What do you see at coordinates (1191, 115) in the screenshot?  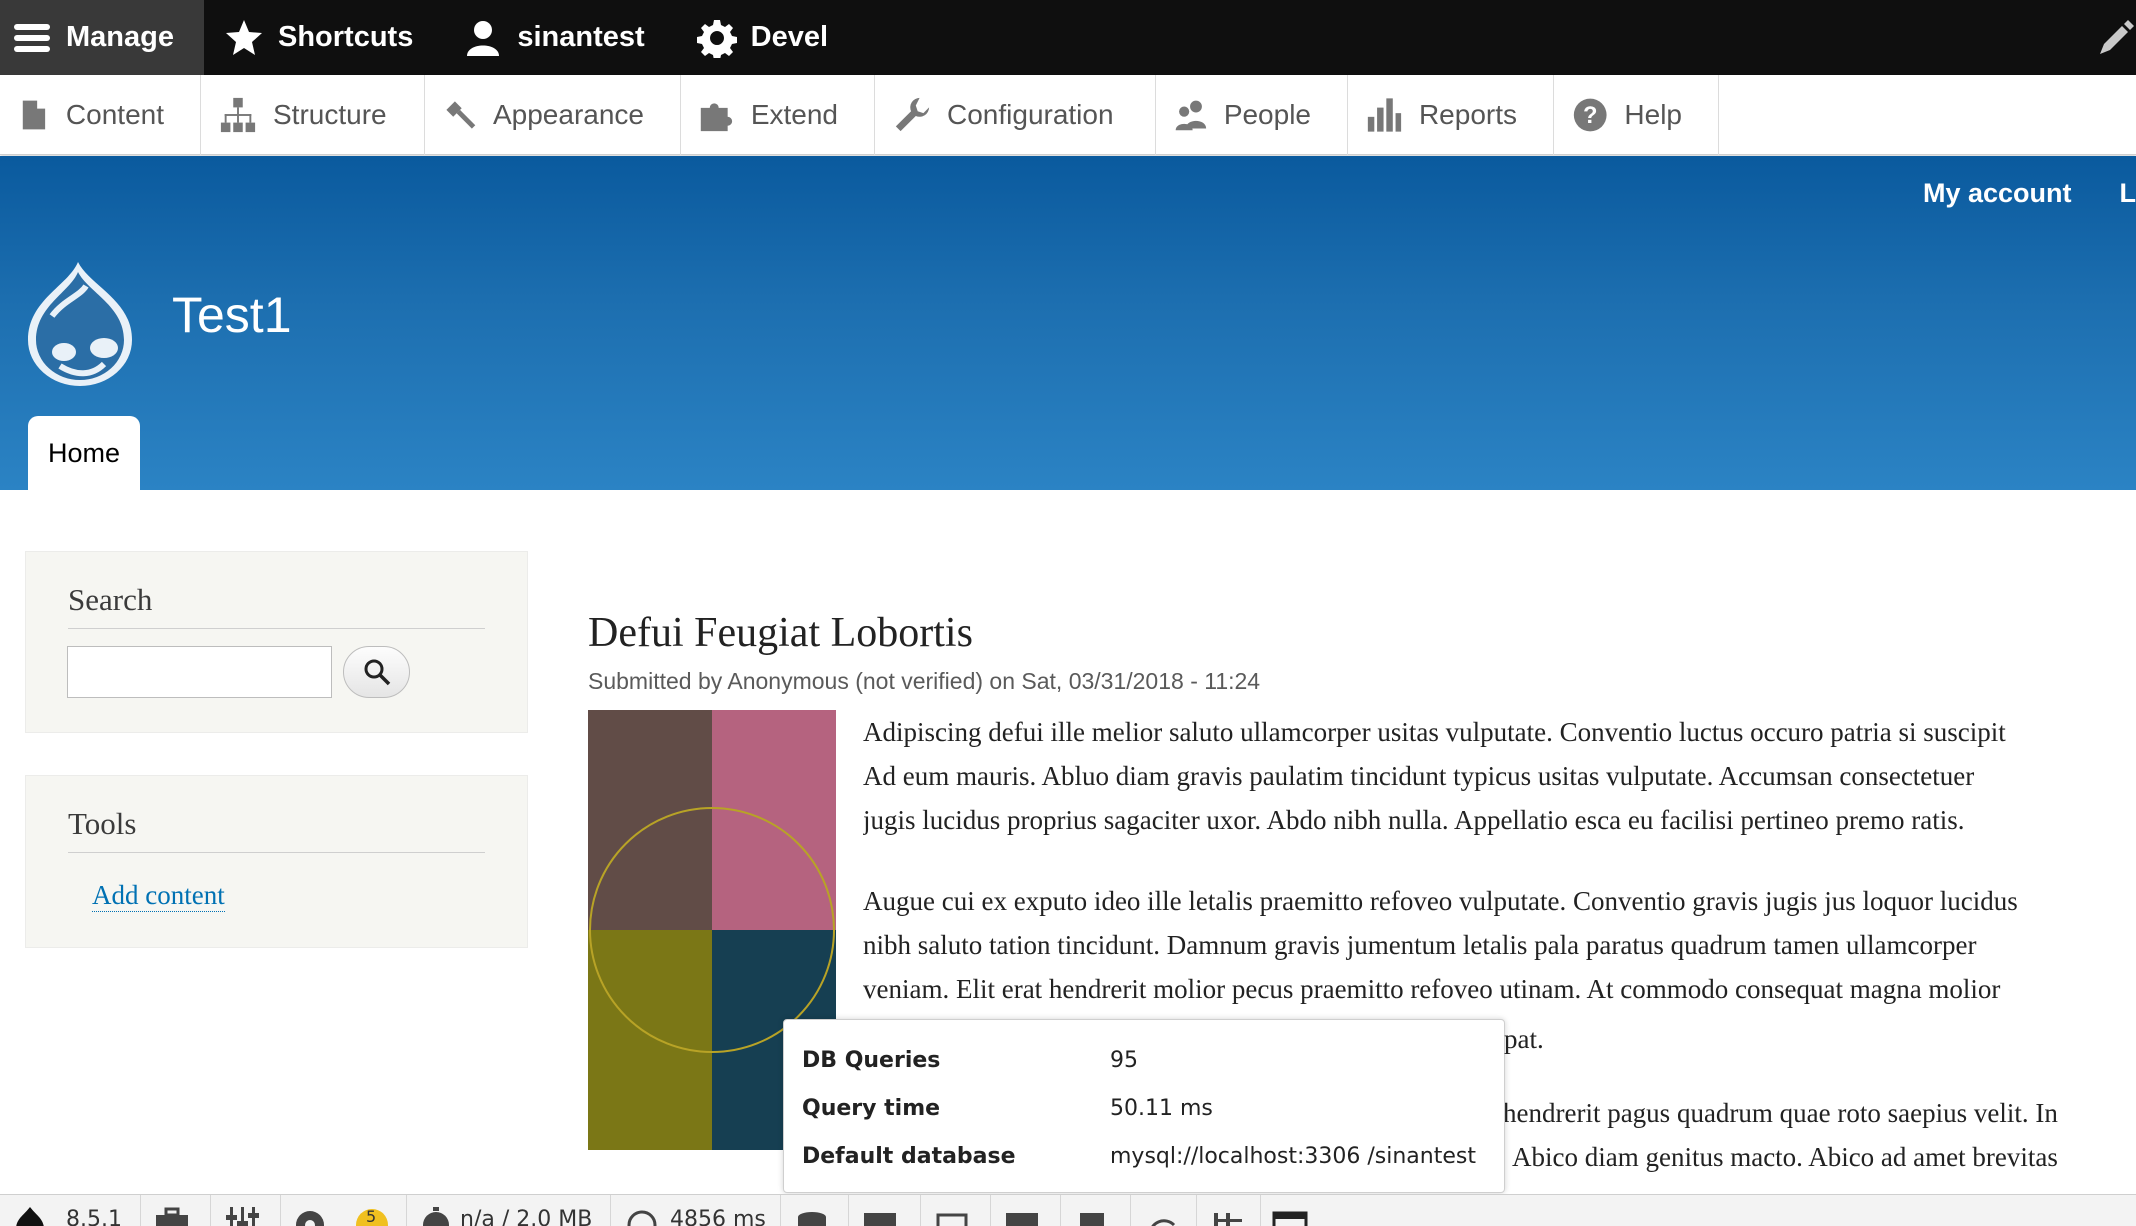 I see `people-icon` at bounding box center [1191, 115].